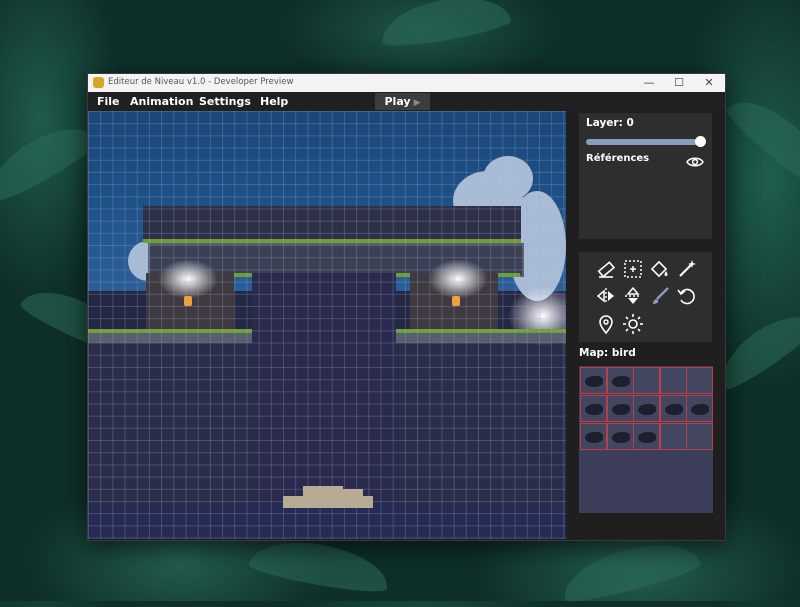 The height and width of the screenshot is (607, 800). I want to click on play-label: Play, so click(397, 101).